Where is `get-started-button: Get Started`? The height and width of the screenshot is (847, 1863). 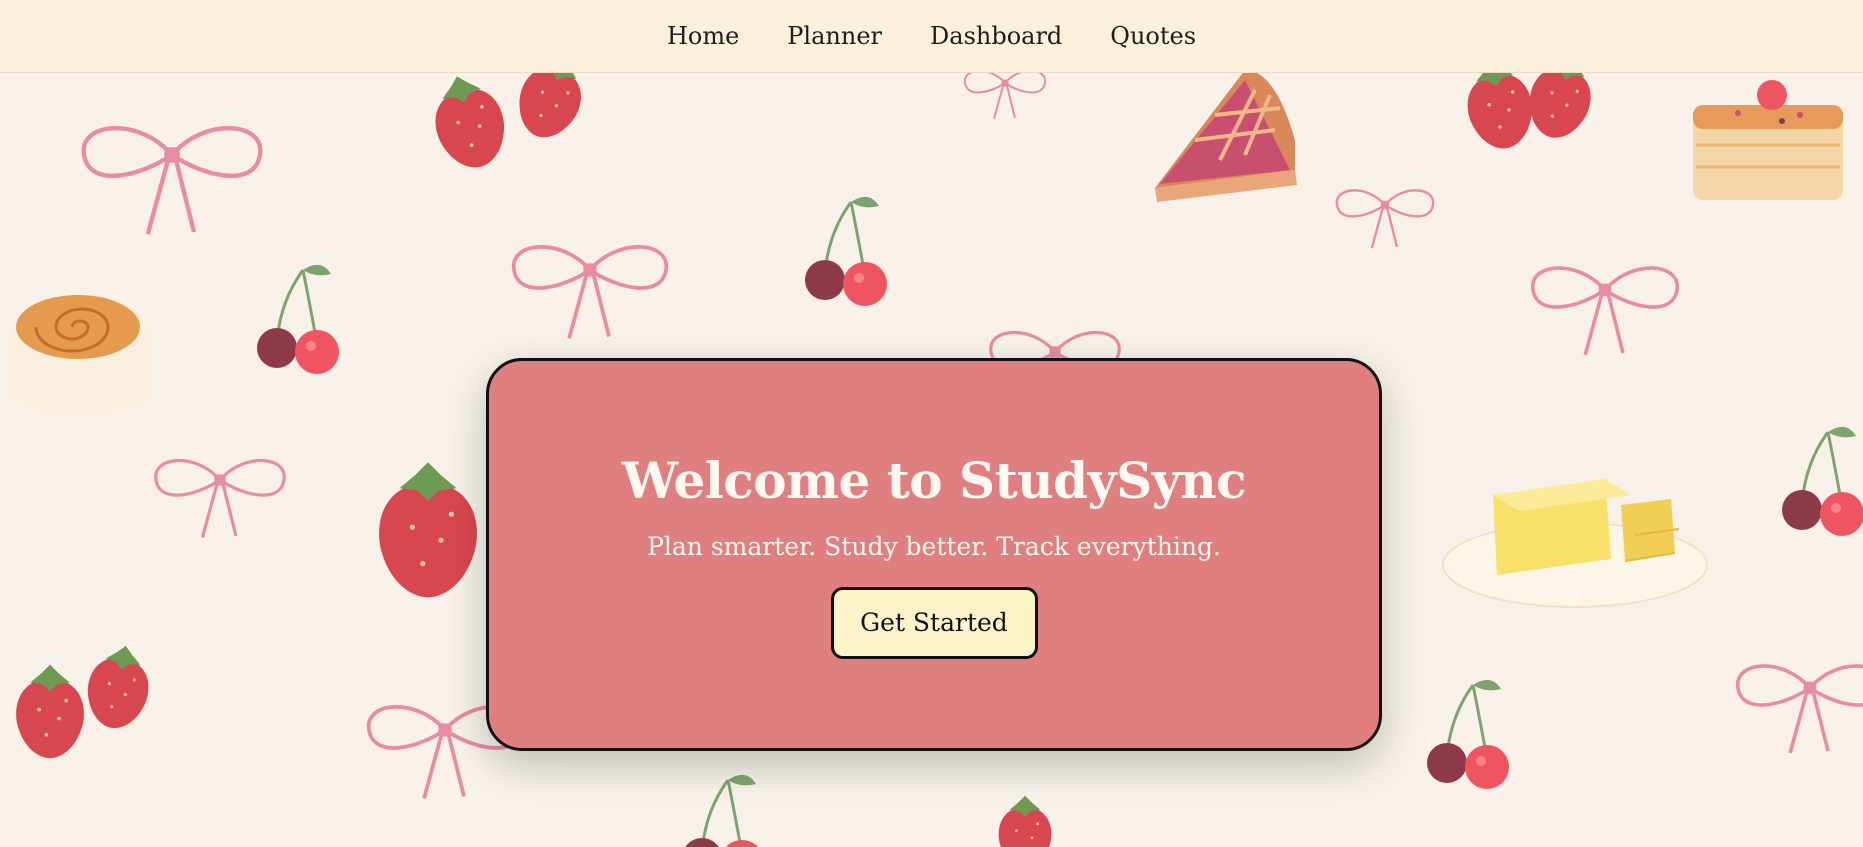 get-started-button: Get Started is located at coordinates (934, 622).